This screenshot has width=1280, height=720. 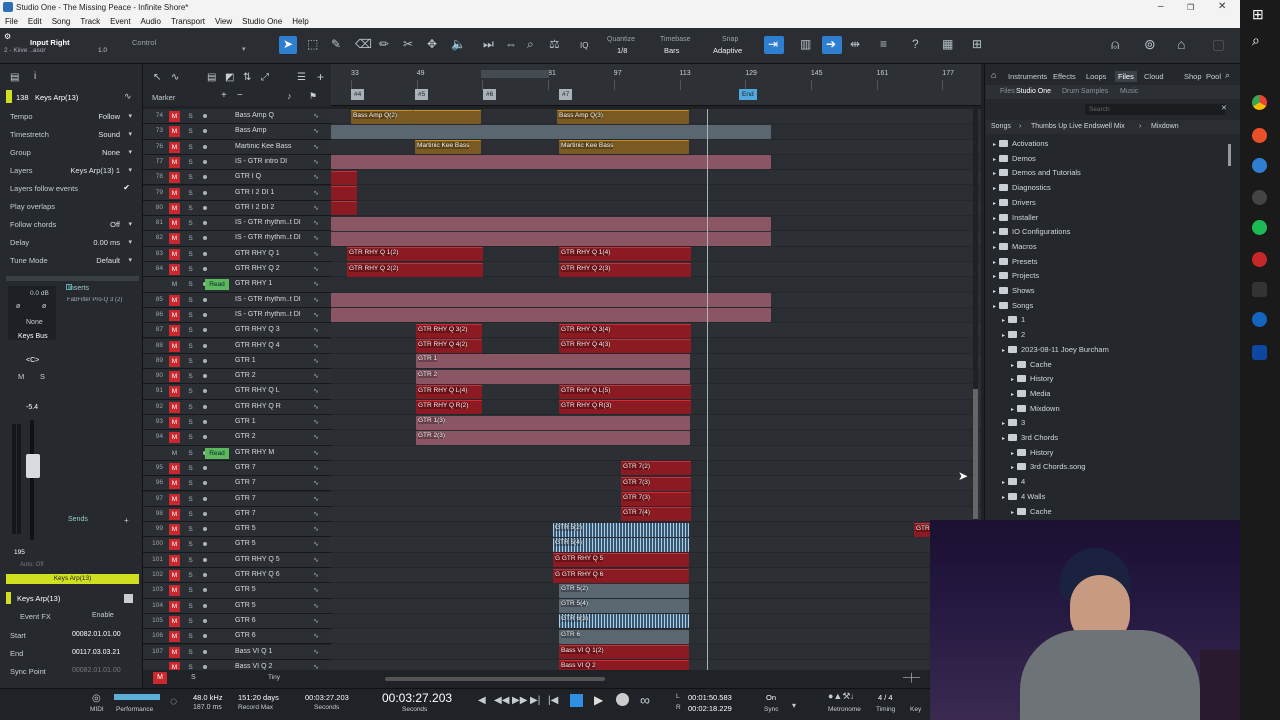 I want to click on track-name: GTR 6, so click(x=270, y=620).